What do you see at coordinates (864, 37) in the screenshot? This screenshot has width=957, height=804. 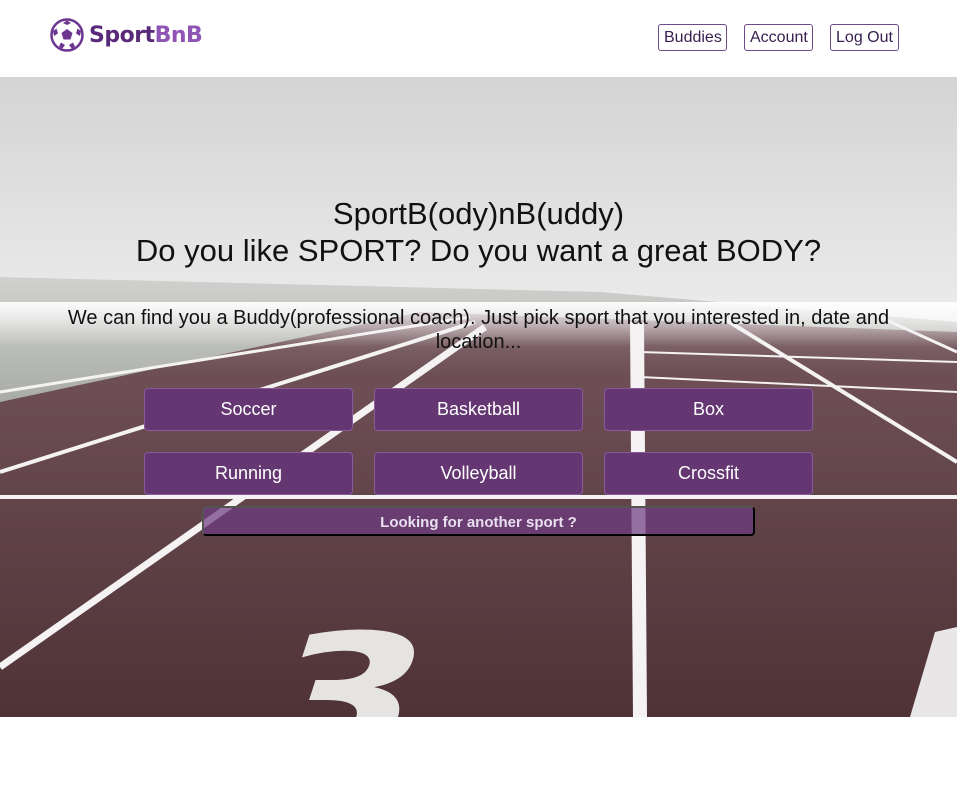 I see `logout-button: Log Out` at bounding box center [864, 37].